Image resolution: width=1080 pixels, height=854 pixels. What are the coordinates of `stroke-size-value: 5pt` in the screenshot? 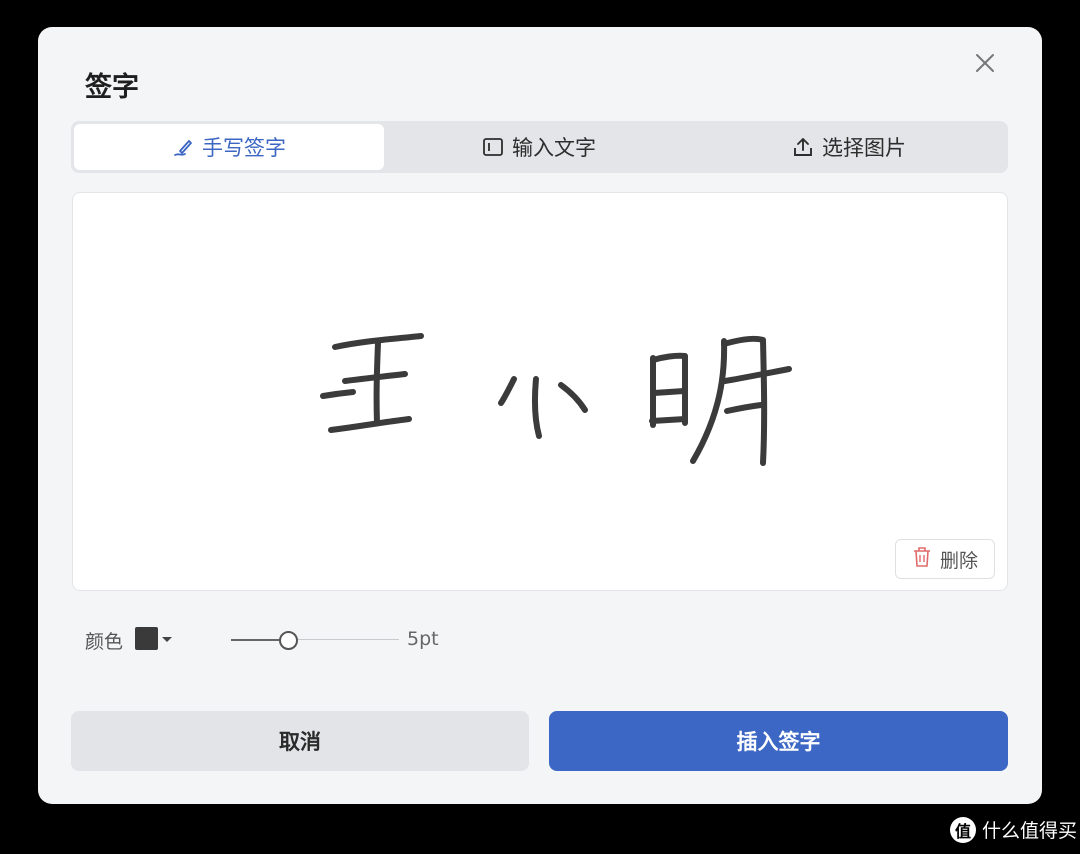 It's located at (423, 639).